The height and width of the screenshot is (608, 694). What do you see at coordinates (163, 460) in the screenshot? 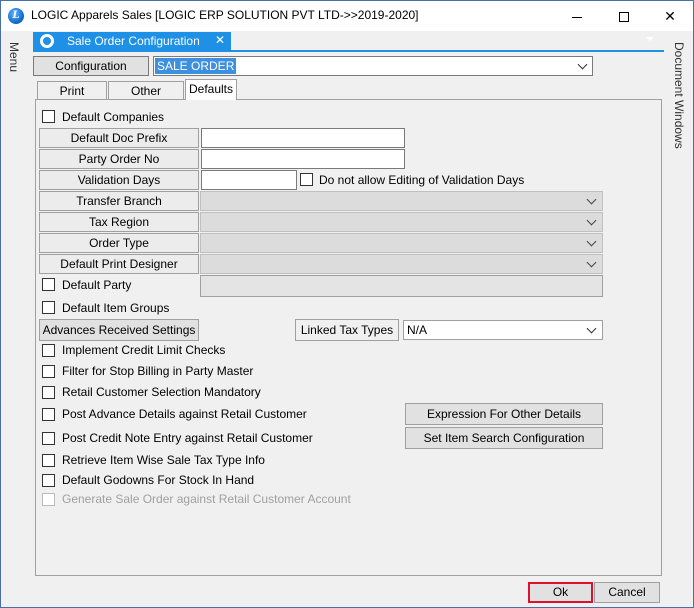
I see `retrieve-tax-label: Retrieve Item Wise Sale Tax Type Info` at bounding box center [163, 460].